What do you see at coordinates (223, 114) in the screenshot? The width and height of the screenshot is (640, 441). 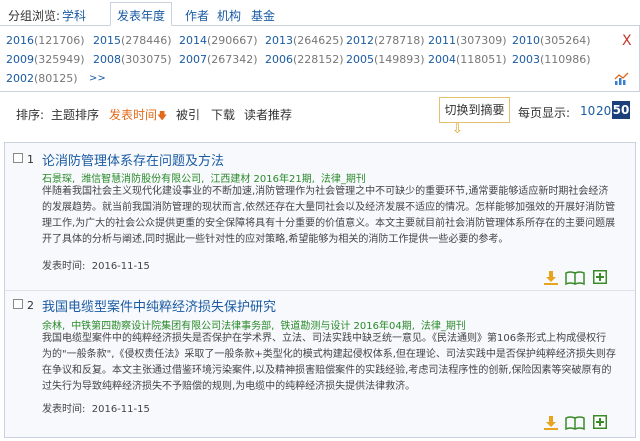 I see `sort-by-downloads: 下载` at bounding box center [223, 114].